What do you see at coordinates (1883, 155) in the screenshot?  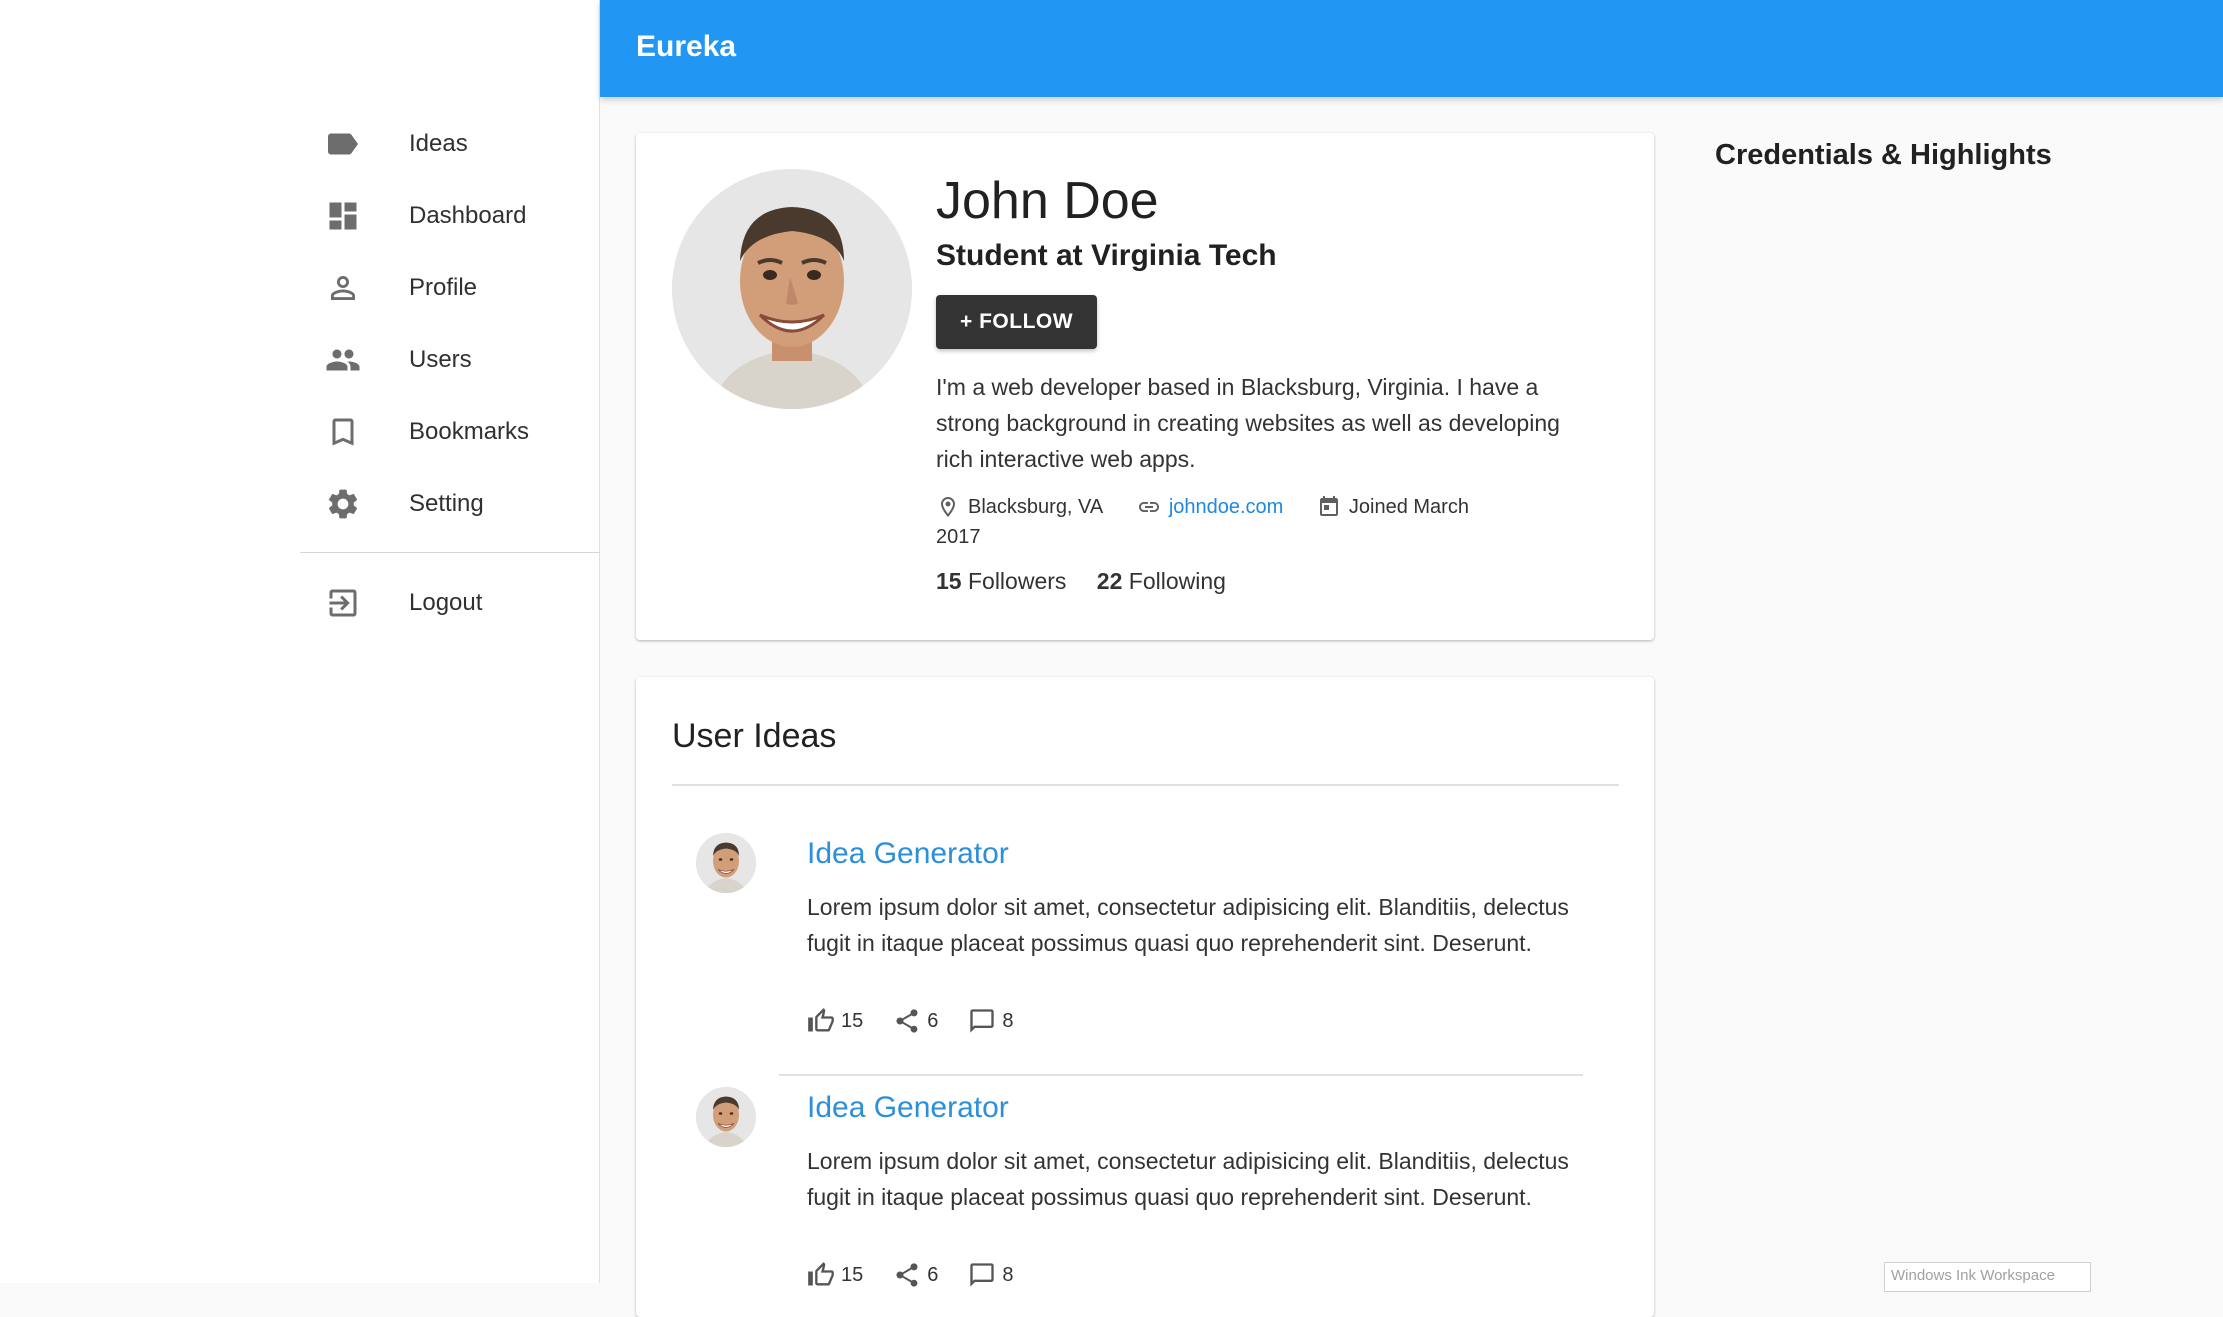 I see `credentials-title: Credentials & Highlights` at bounding box center [1883, 155].